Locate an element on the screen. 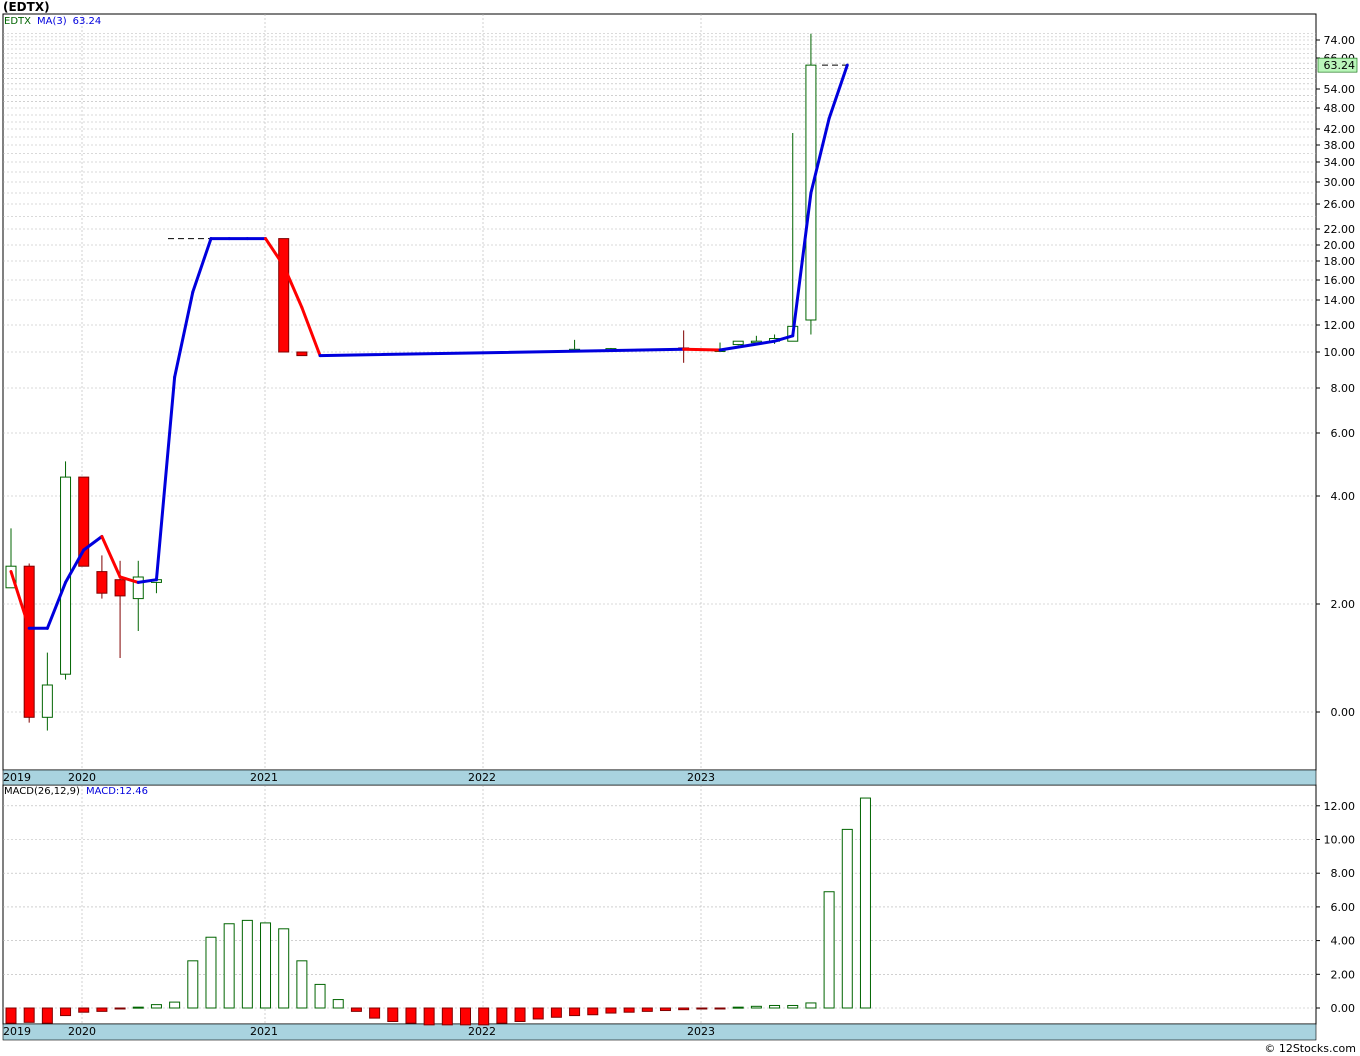  watermark: © 12Stocks.com is located at coordinates (1310, 1048).